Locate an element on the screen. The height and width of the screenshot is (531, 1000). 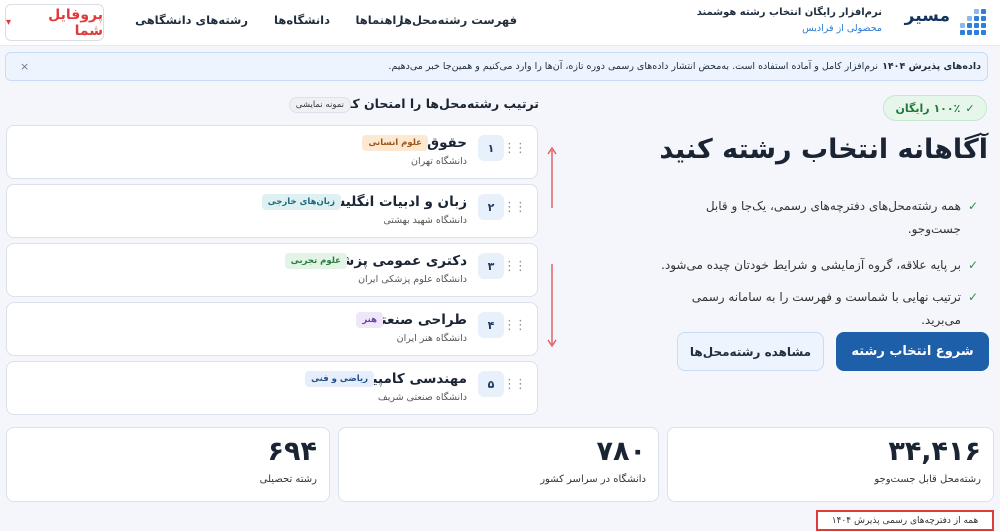
group-tag: هنر is located at coordinates (369, 320).